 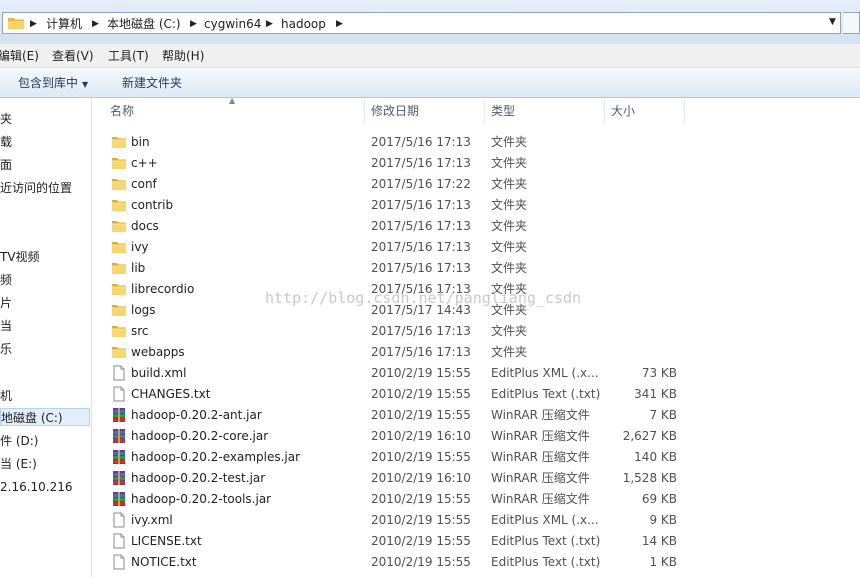 I want to click on file-row: src 2017/5/16 17:13 文件夹, so click(x=476, y=331).